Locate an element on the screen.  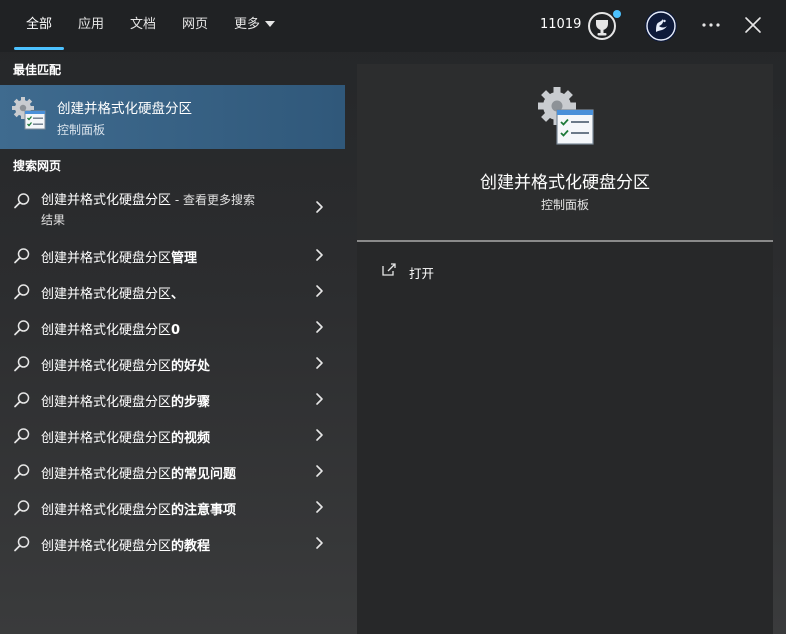
web-suggestion-item: 创建并格式化硬盘分区的步骤 is located at coordinates (172, 399).